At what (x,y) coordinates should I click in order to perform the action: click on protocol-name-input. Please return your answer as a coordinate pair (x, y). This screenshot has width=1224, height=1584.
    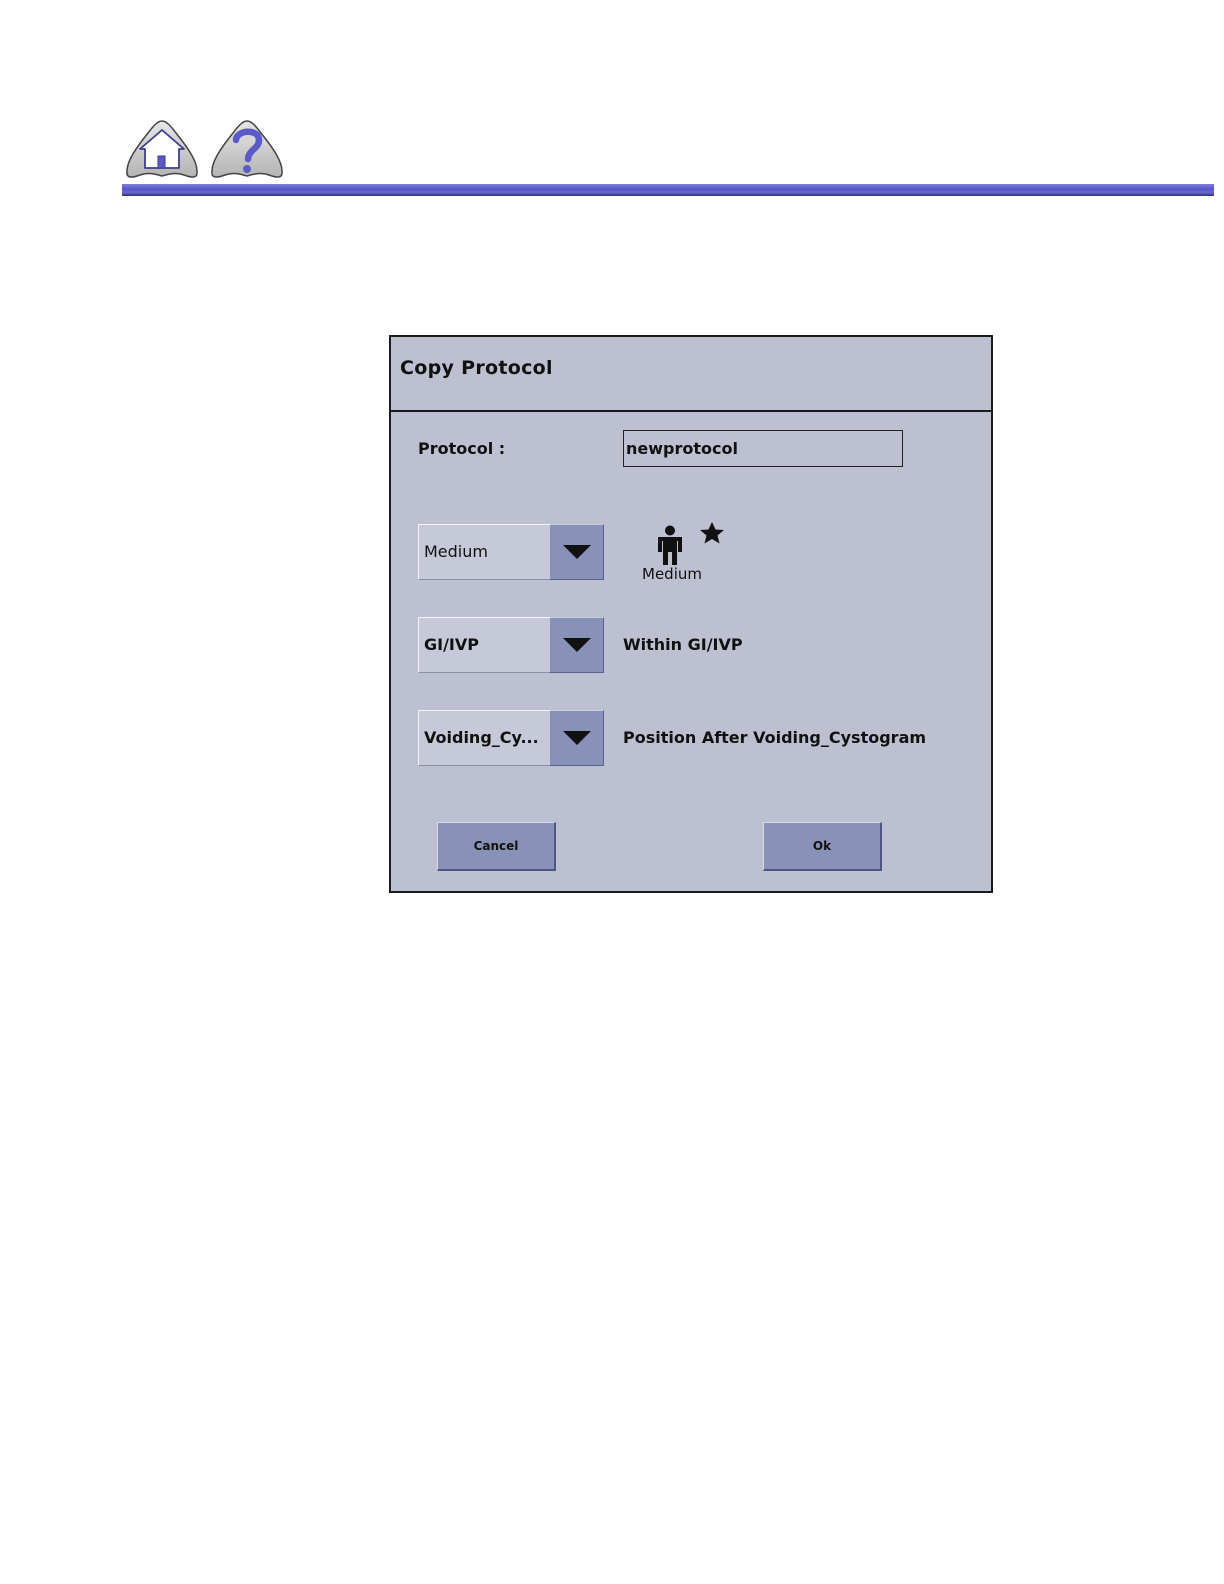
    Looking at the image, I should click on (763, 448).